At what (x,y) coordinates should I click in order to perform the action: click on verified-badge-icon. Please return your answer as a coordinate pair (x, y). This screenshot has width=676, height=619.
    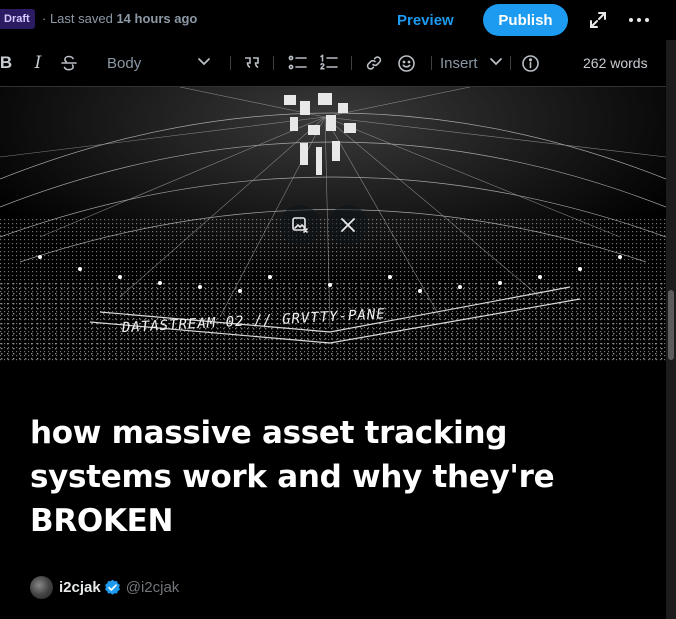
    Looking at the image, I should click on (112, 587).